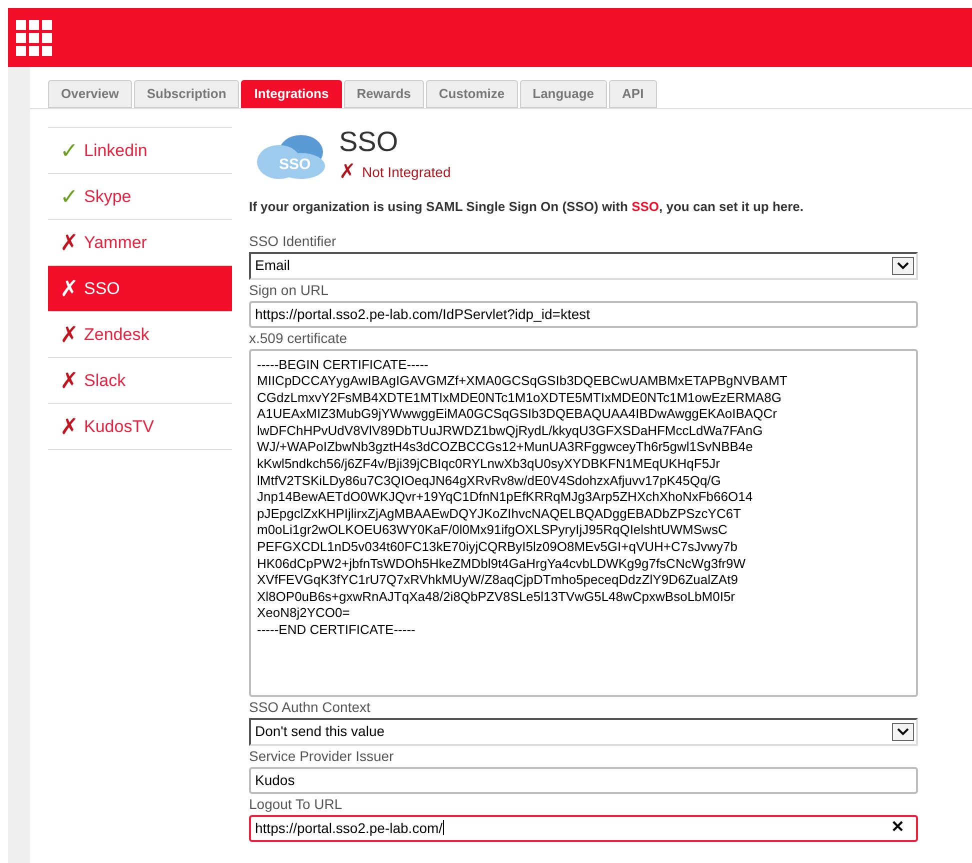 The width and height of the screenshot is (972, 863). What do you see at coordinates (140, 289) in the screenshot?
I see `sidebar-item: ✗ SSO` at bounding box center [140, 289].